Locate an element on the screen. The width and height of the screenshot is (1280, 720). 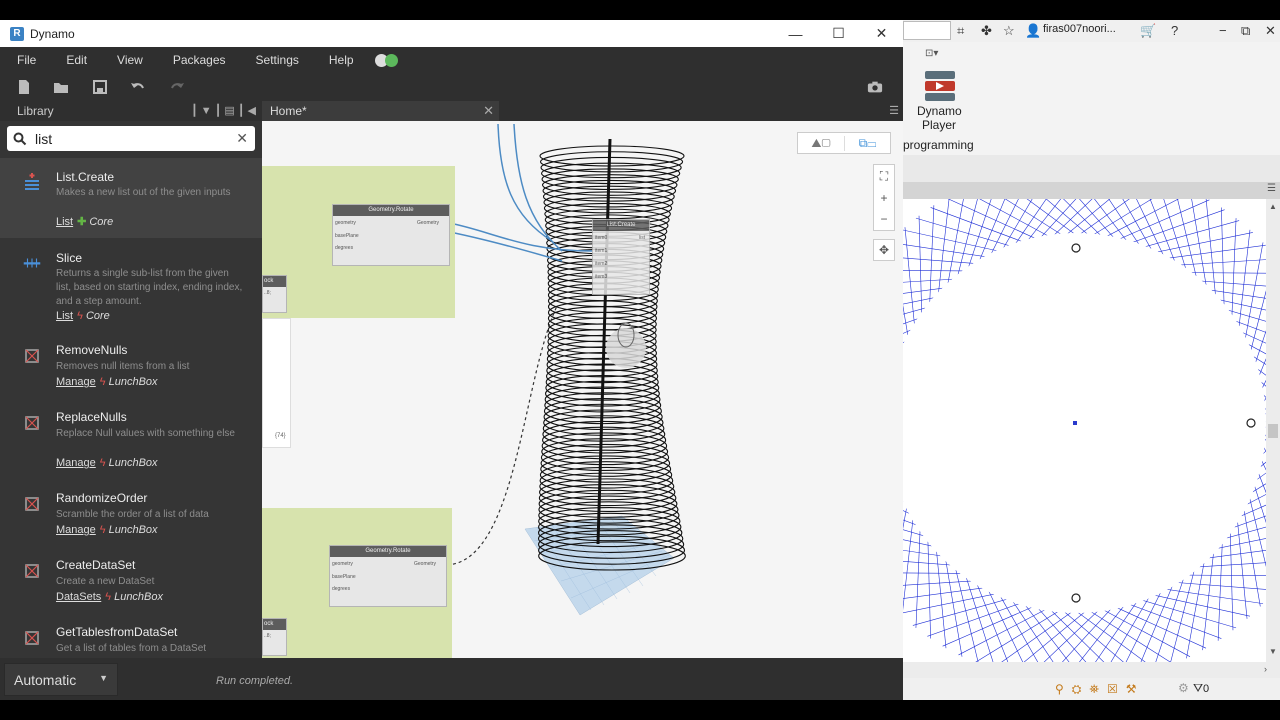
result-name: RemoveNulls is located at coordinates (92, 350).